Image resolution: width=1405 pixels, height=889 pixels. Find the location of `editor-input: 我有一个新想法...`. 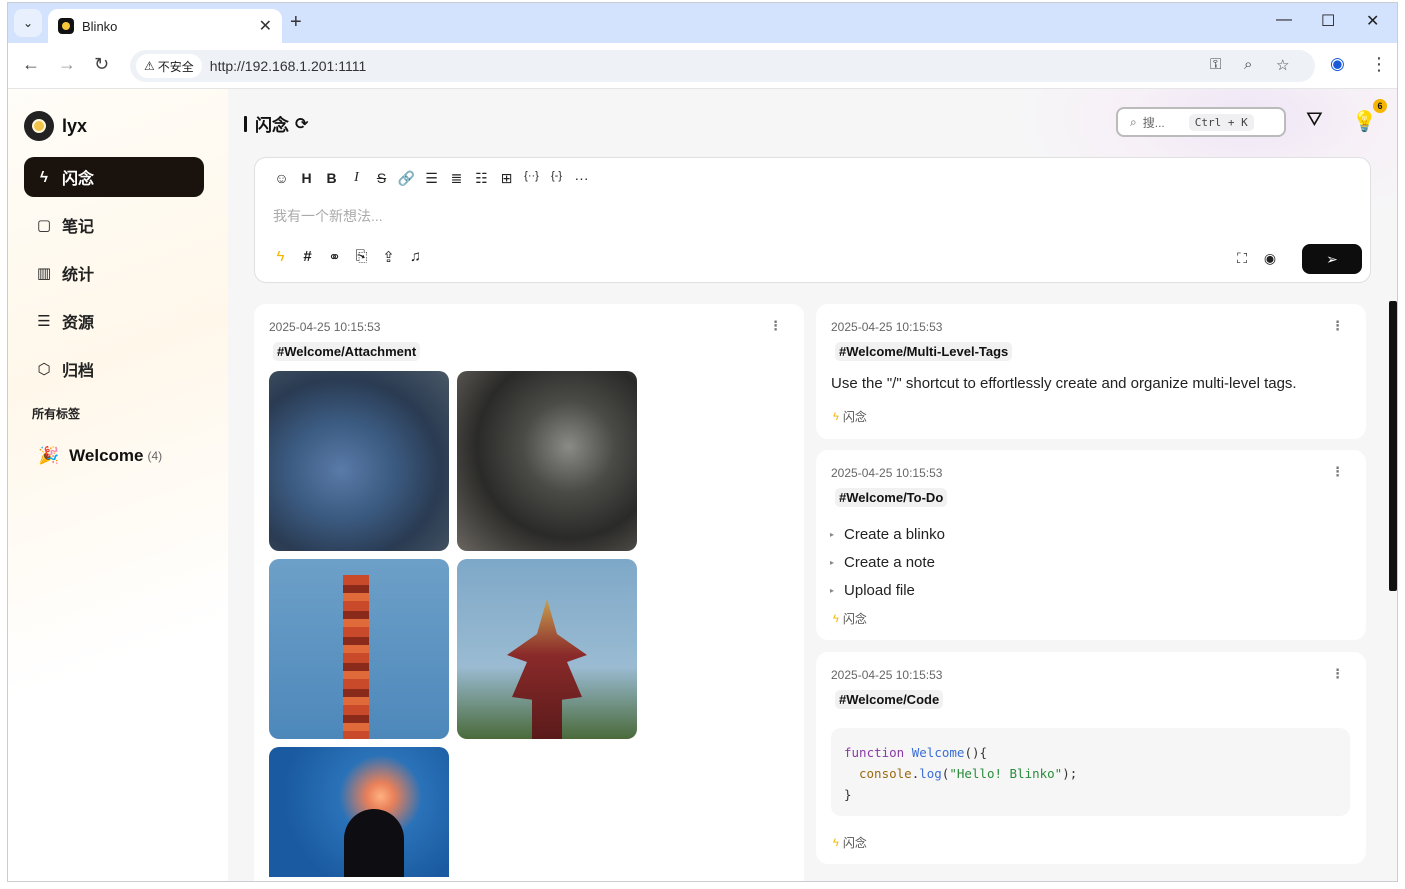

editor-input: 我有一个新想法... is located at coordinates (328, 216).